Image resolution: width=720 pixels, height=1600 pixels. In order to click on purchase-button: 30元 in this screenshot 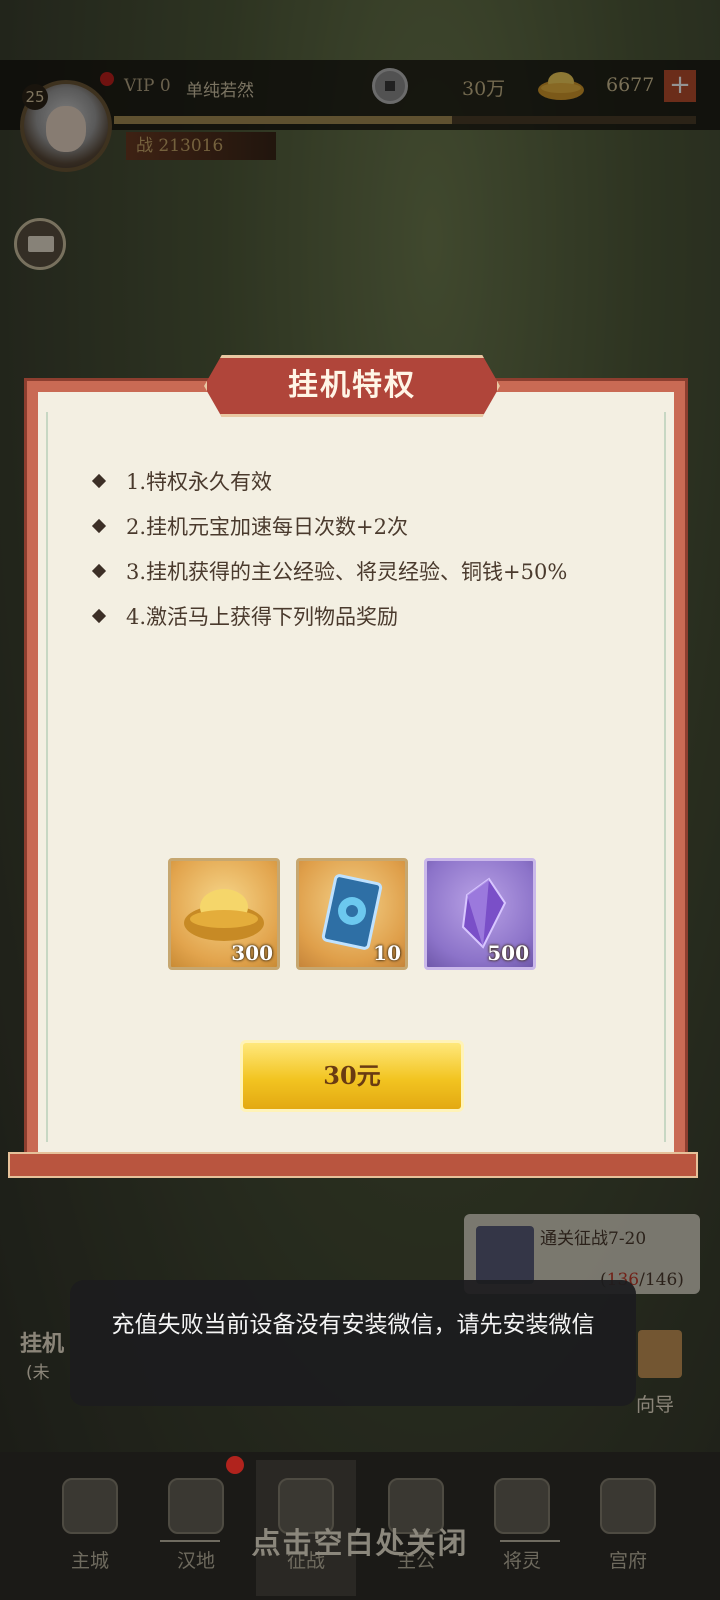, I will do `click(352, 1076)`.